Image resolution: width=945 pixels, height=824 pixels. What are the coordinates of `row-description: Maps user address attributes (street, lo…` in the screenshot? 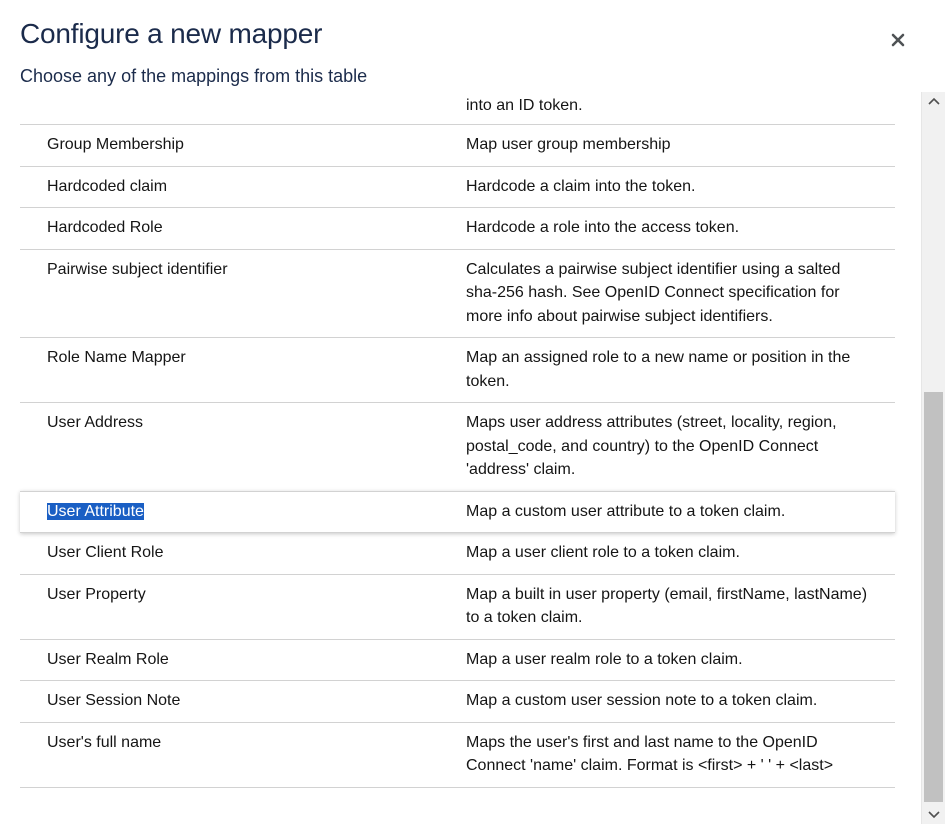 It's located at (651, 446).